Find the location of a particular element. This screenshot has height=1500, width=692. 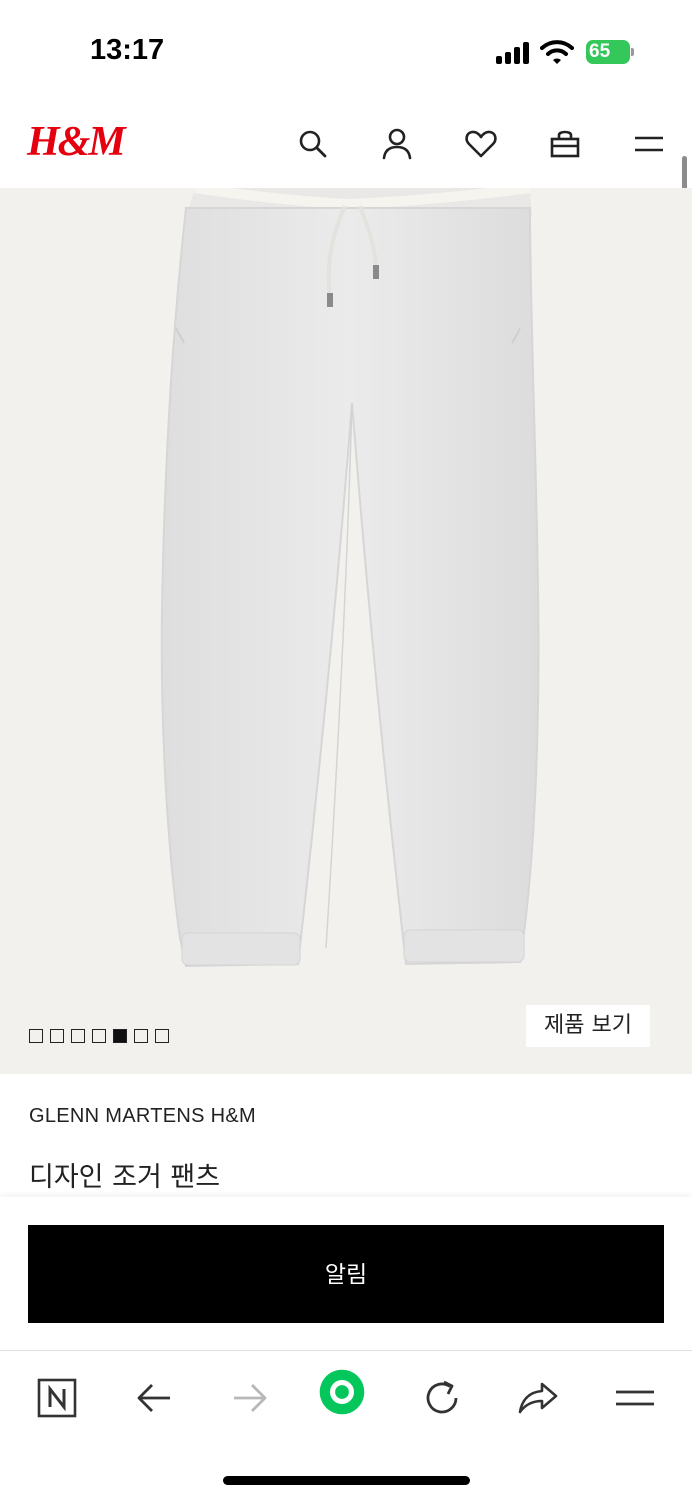

cta-panel: 알림 is located at coordinates (346, 1274).